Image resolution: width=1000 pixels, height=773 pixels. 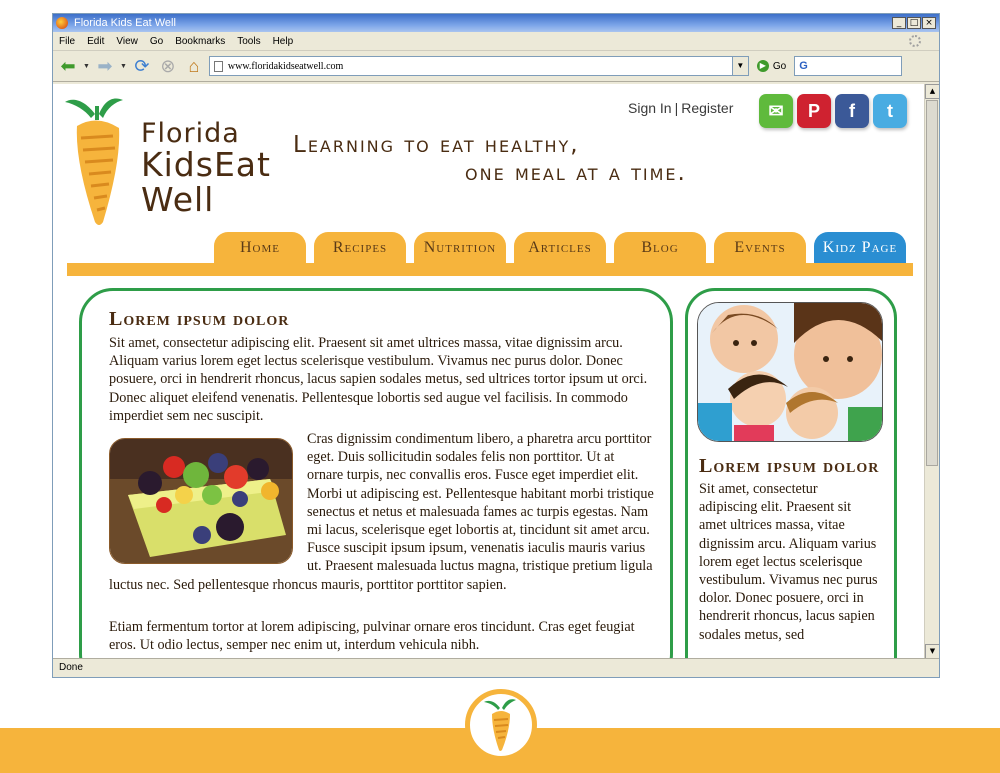 What do you see at coordinates (680, 108) in the screenshot?
I see `account-links: Sign In | Register` at bounding box center [680, 108].